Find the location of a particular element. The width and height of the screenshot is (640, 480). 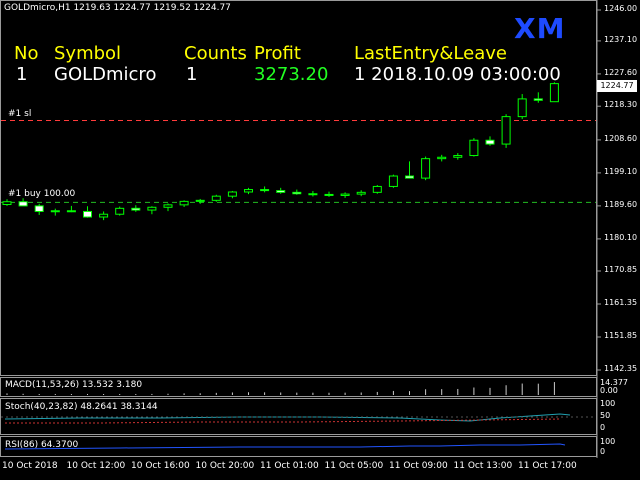

stop-loss-label: #1 sl is located at coordinates (20, 114).